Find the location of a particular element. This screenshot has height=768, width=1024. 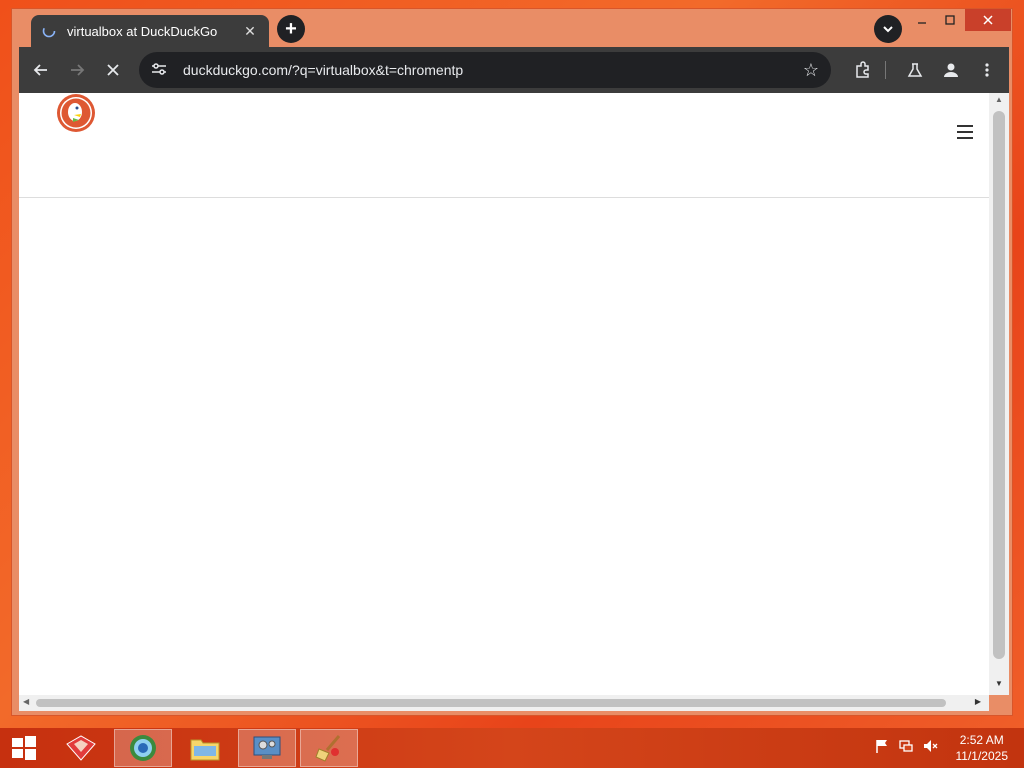

labs-button is located at coordinates (915, 70).